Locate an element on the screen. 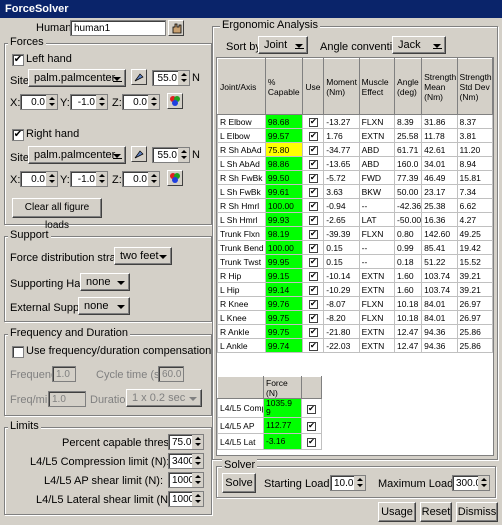  right-hand-checkbox: ✔ is located at coordinates (18, 135).